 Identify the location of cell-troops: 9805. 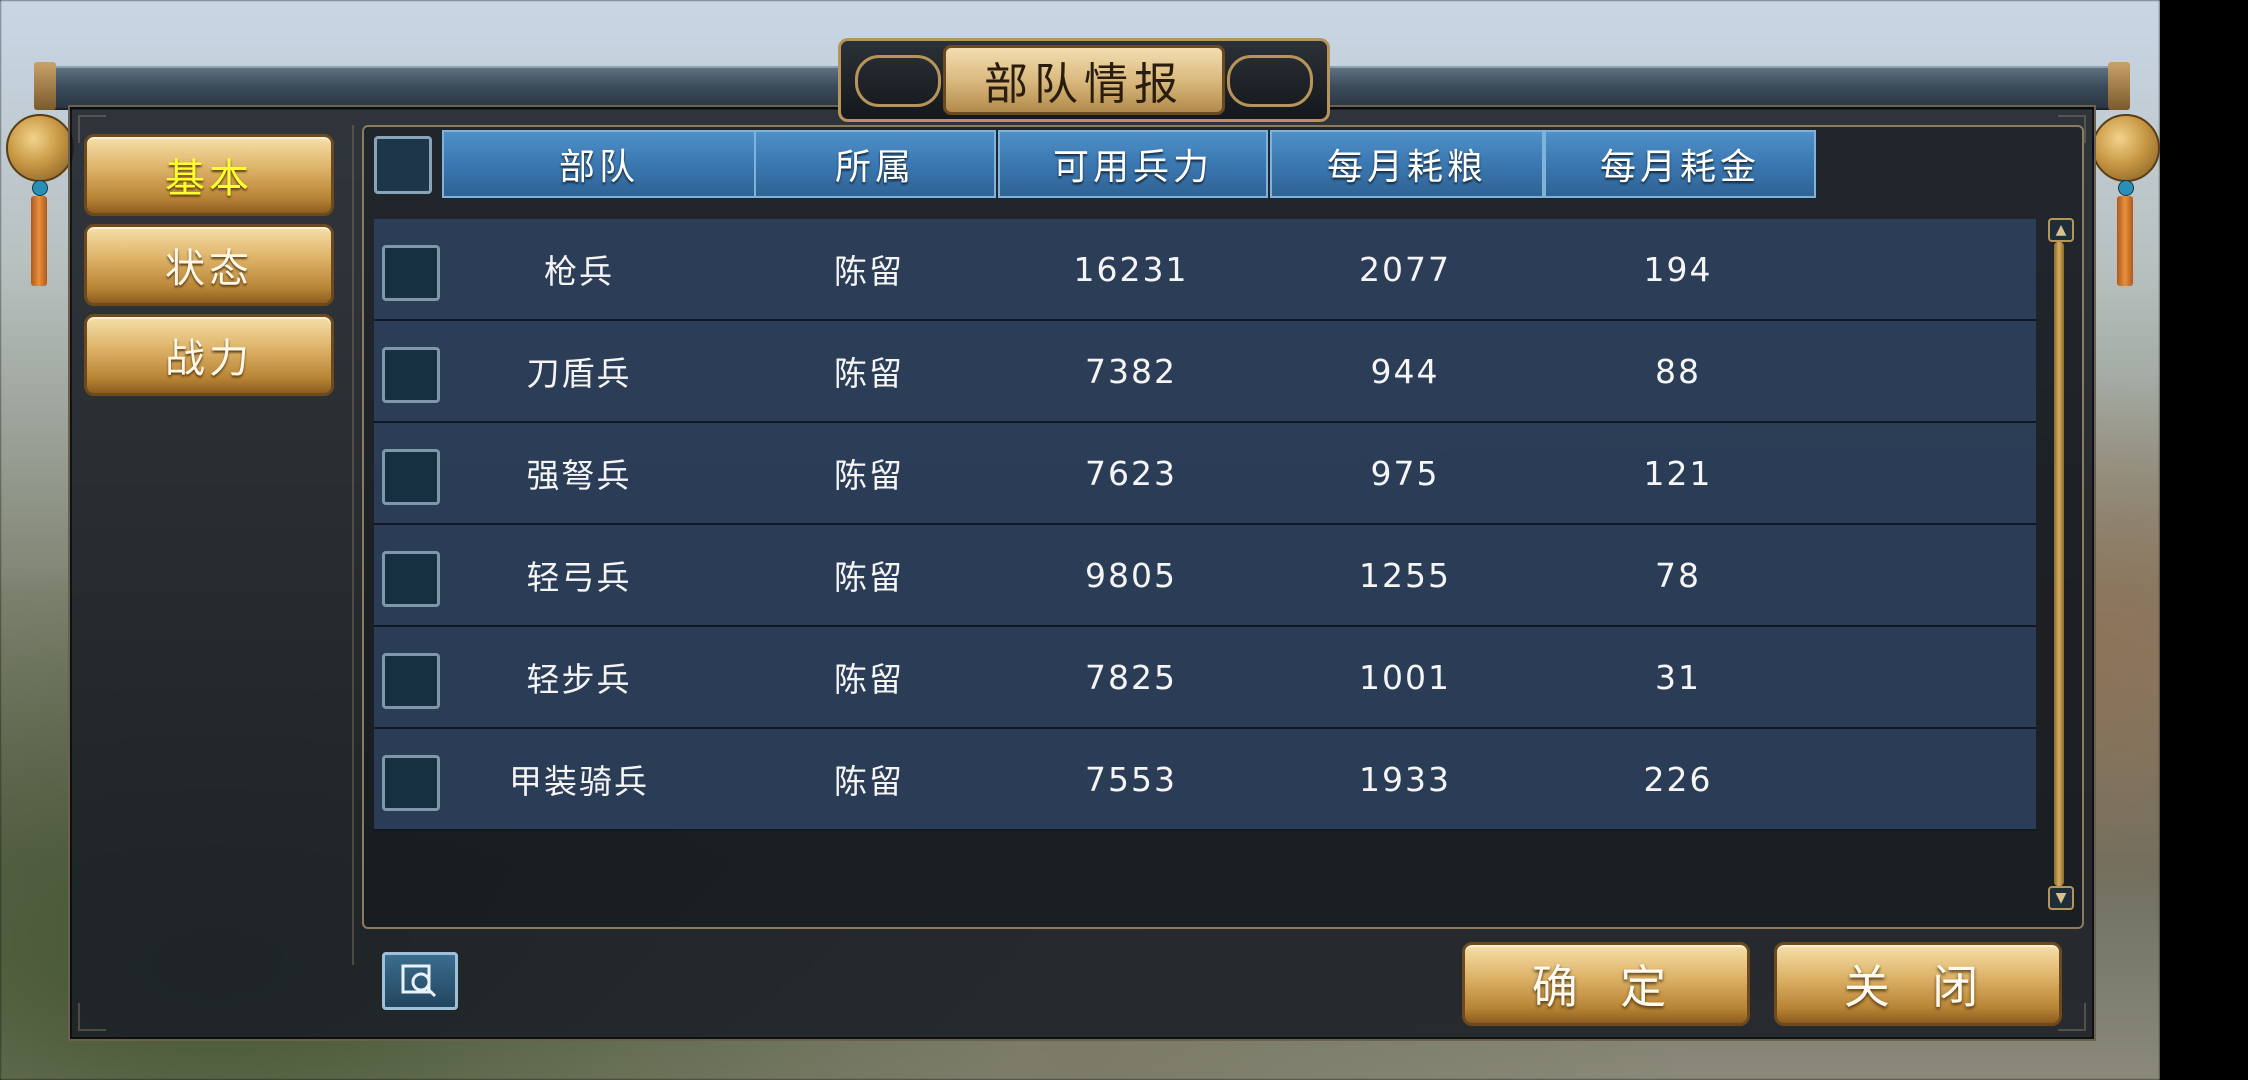
(1131, 575).